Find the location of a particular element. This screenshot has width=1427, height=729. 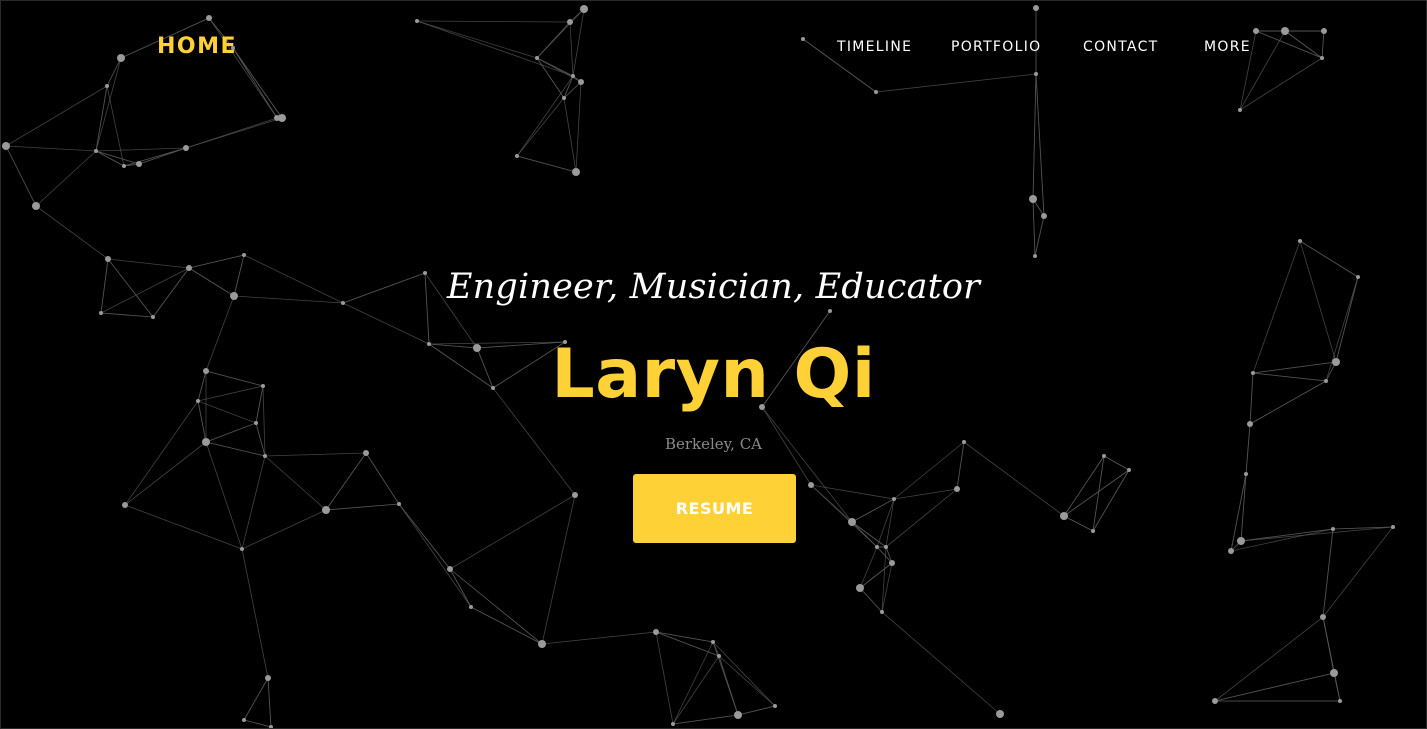

hero-name-heading: Laryn Qi is located at coordinates (713, 374).